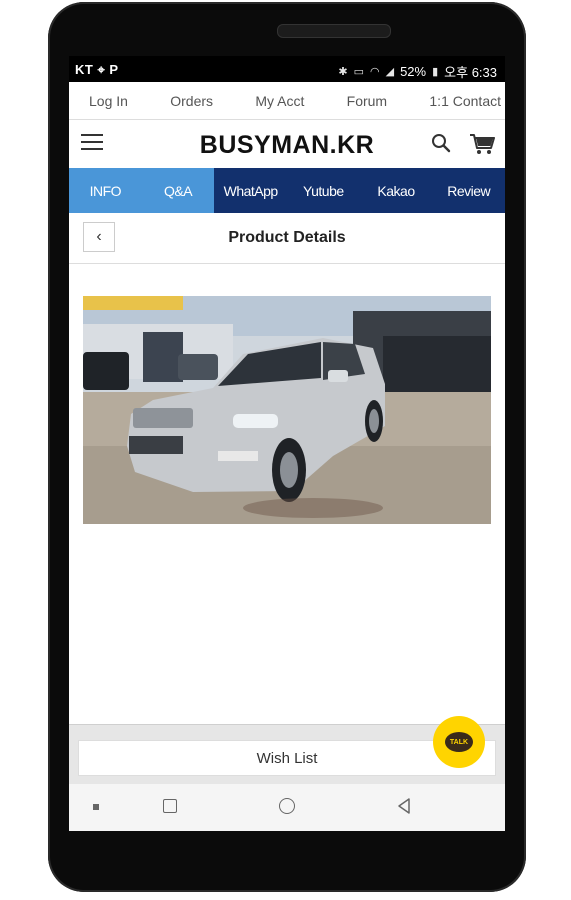 The image size is (571, 900). I want to click on battery-percent: 52%, so click(413, 71).